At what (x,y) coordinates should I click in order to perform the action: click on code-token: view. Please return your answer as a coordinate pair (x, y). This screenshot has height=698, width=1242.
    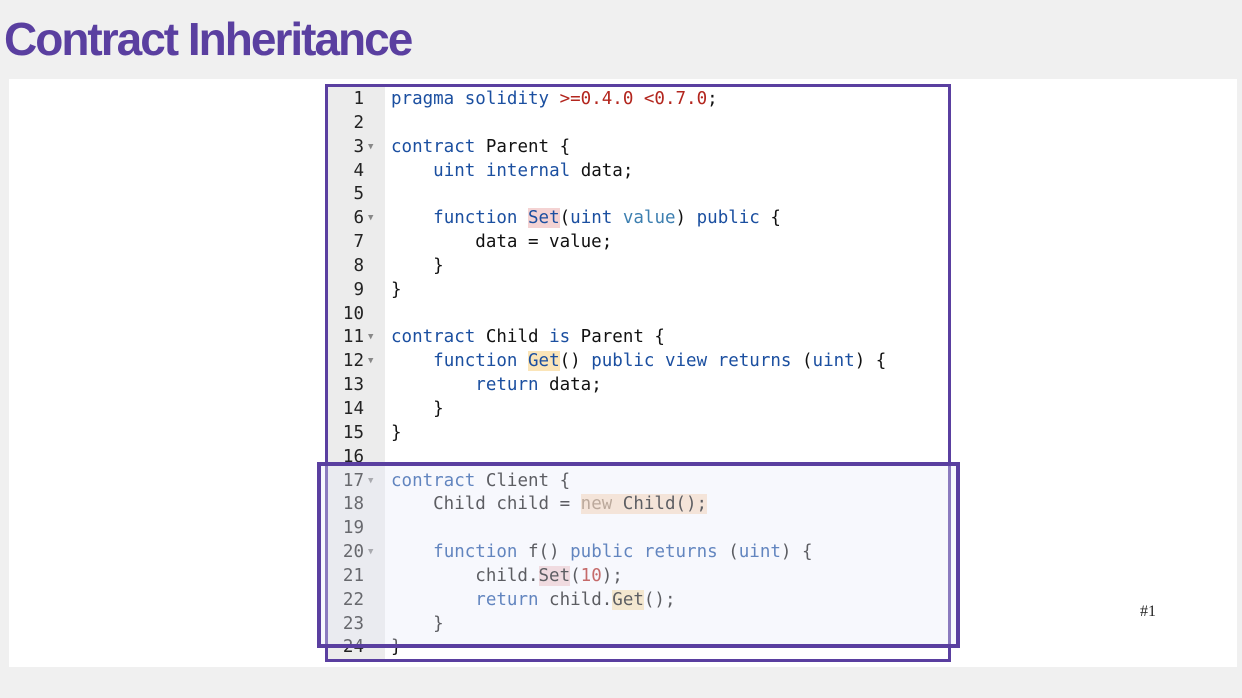
    Looking at the image, I should click on (686, 361).